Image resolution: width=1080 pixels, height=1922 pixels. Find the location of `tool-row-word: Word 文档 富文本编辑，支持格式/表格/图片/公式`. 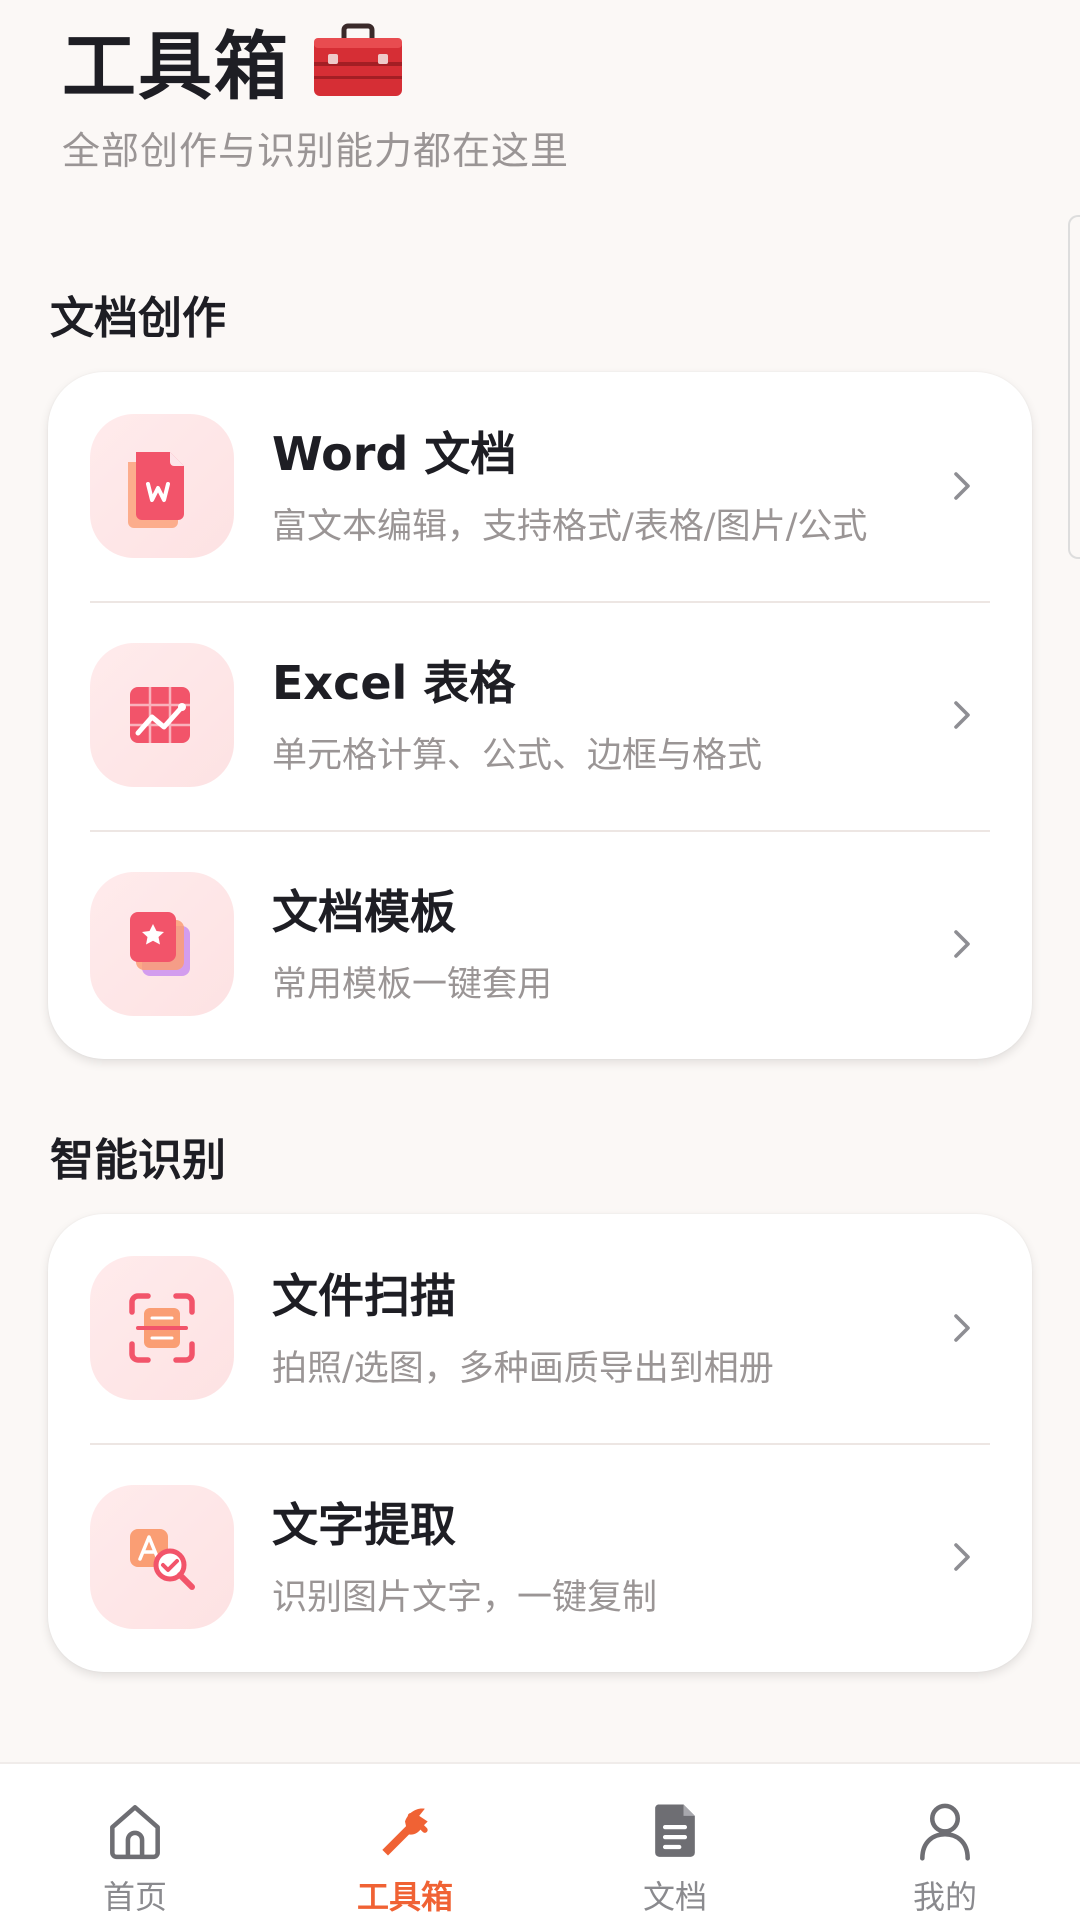

tool-row-word: Word 文档 富文本编辑，支持格式/表格/图片/公式 is located at coordinates (540, 486).